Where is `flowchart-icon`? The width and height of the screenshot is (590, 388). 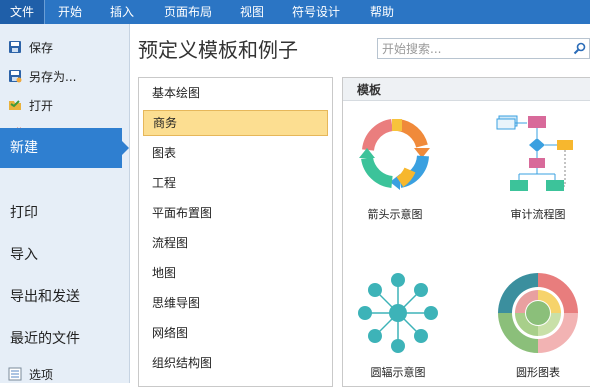
flowchart-icon is located at coordinates (534, 153).